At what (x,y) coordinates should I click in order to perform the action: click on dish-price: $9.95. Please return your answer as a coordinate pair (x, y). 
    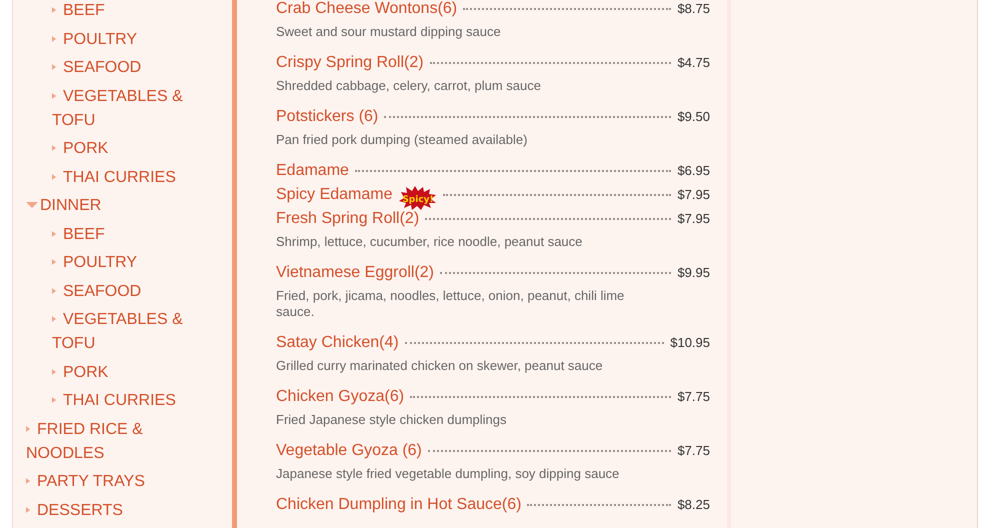
    Looking at the image, I should click on (693, 272).